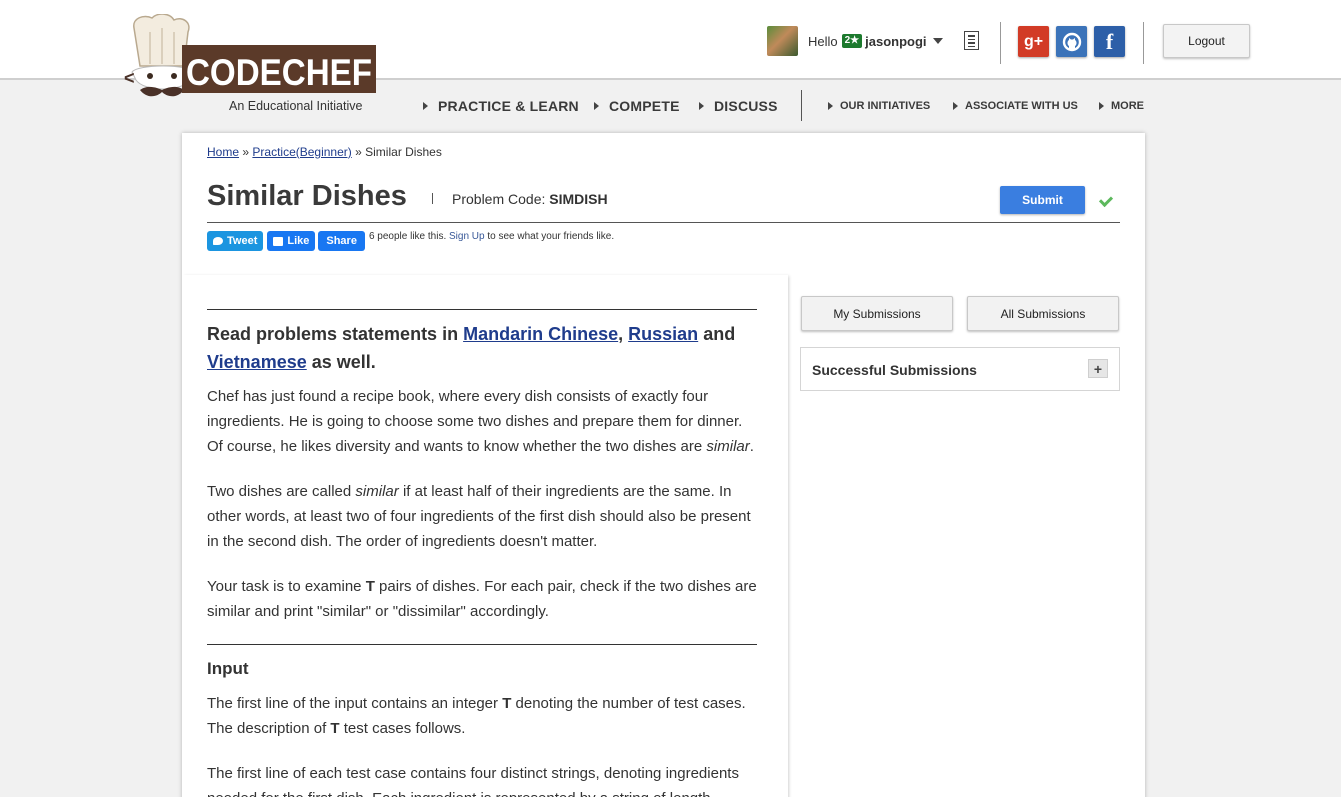  Describe the element at coordinates (823, 41) in the screenshot. I see `greeting: Hello` at that location.